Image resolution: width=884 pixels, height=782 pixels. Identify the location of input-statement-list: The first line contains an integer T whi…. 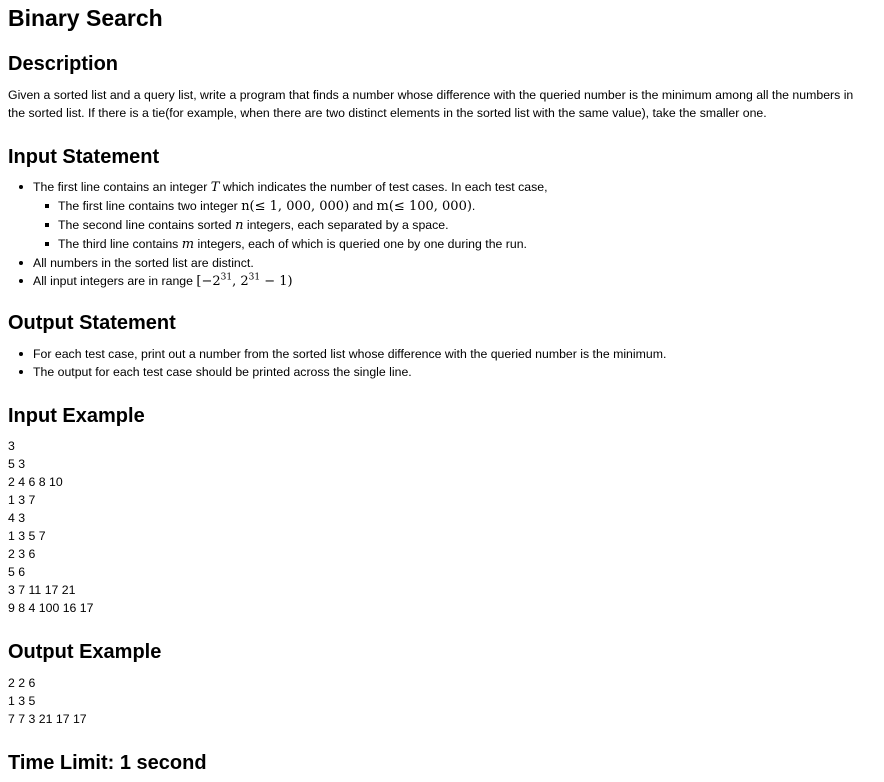
(278, 234).